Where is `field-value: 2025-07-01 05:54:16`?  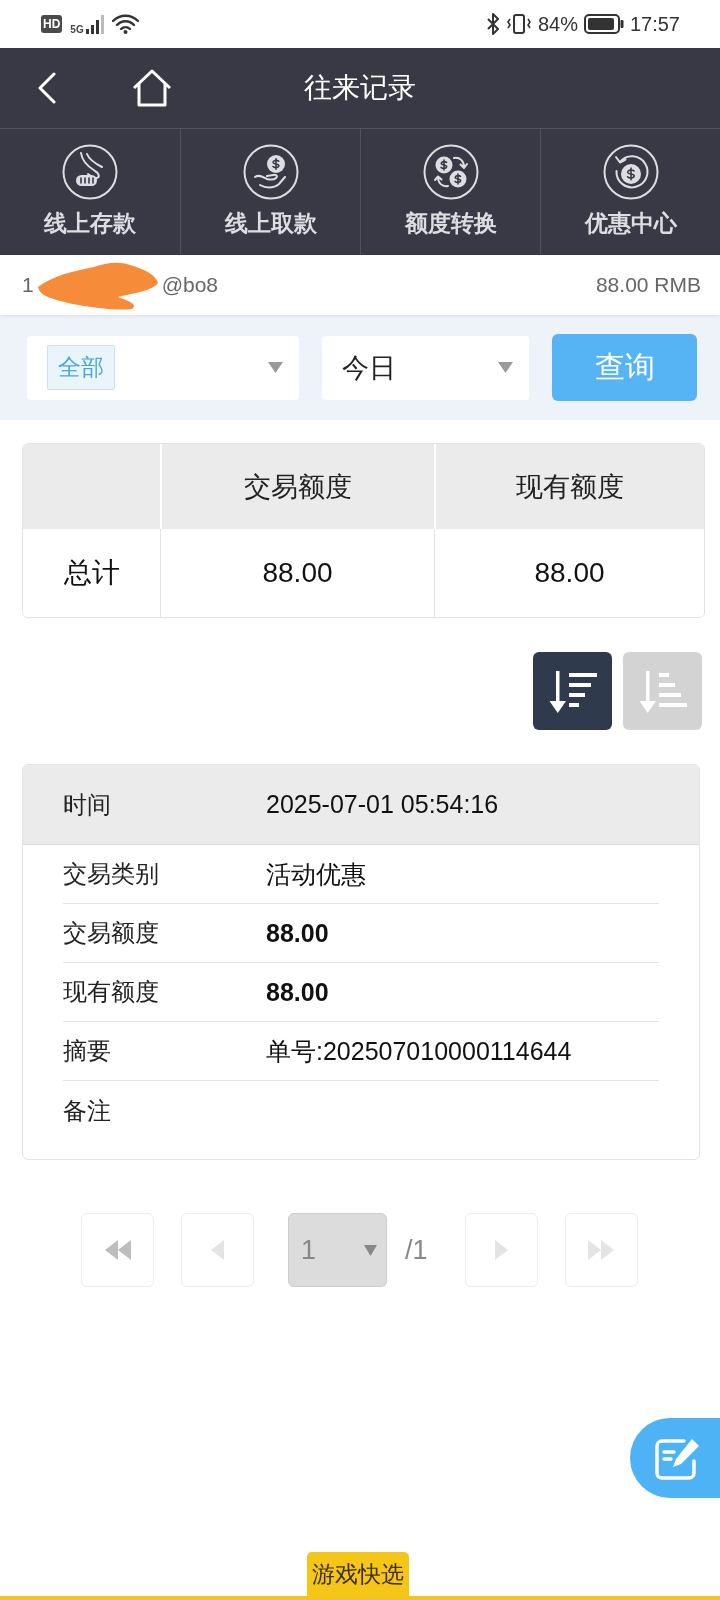
field-value: 2025-07-01 05:54:16 is located at coordinates (382, 804).